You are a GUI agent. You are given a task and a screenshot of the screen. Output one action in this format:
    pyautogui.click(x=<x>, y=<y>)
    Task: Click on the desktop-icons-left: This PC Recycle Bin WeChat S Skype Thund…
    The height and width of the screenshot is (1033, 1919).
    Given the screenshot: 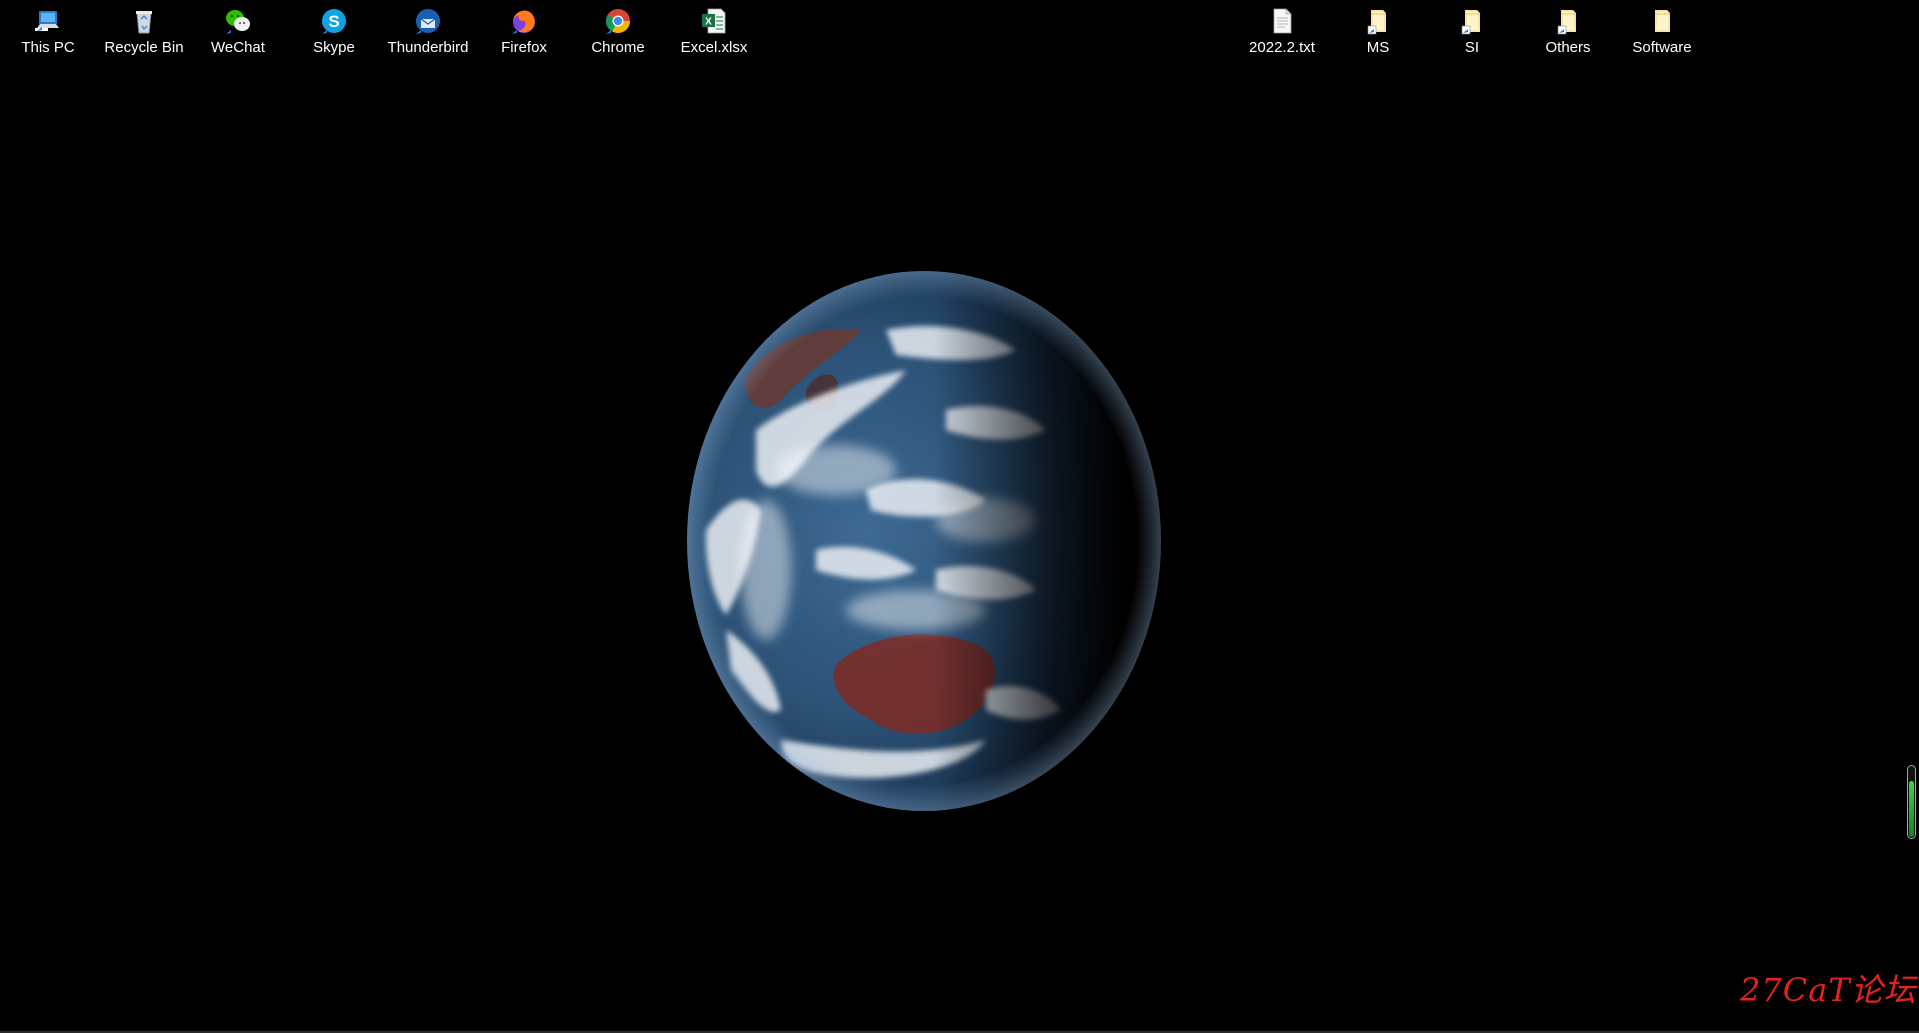 What is the action you would take?
    pyautogui.click(x=382, y=34)
    